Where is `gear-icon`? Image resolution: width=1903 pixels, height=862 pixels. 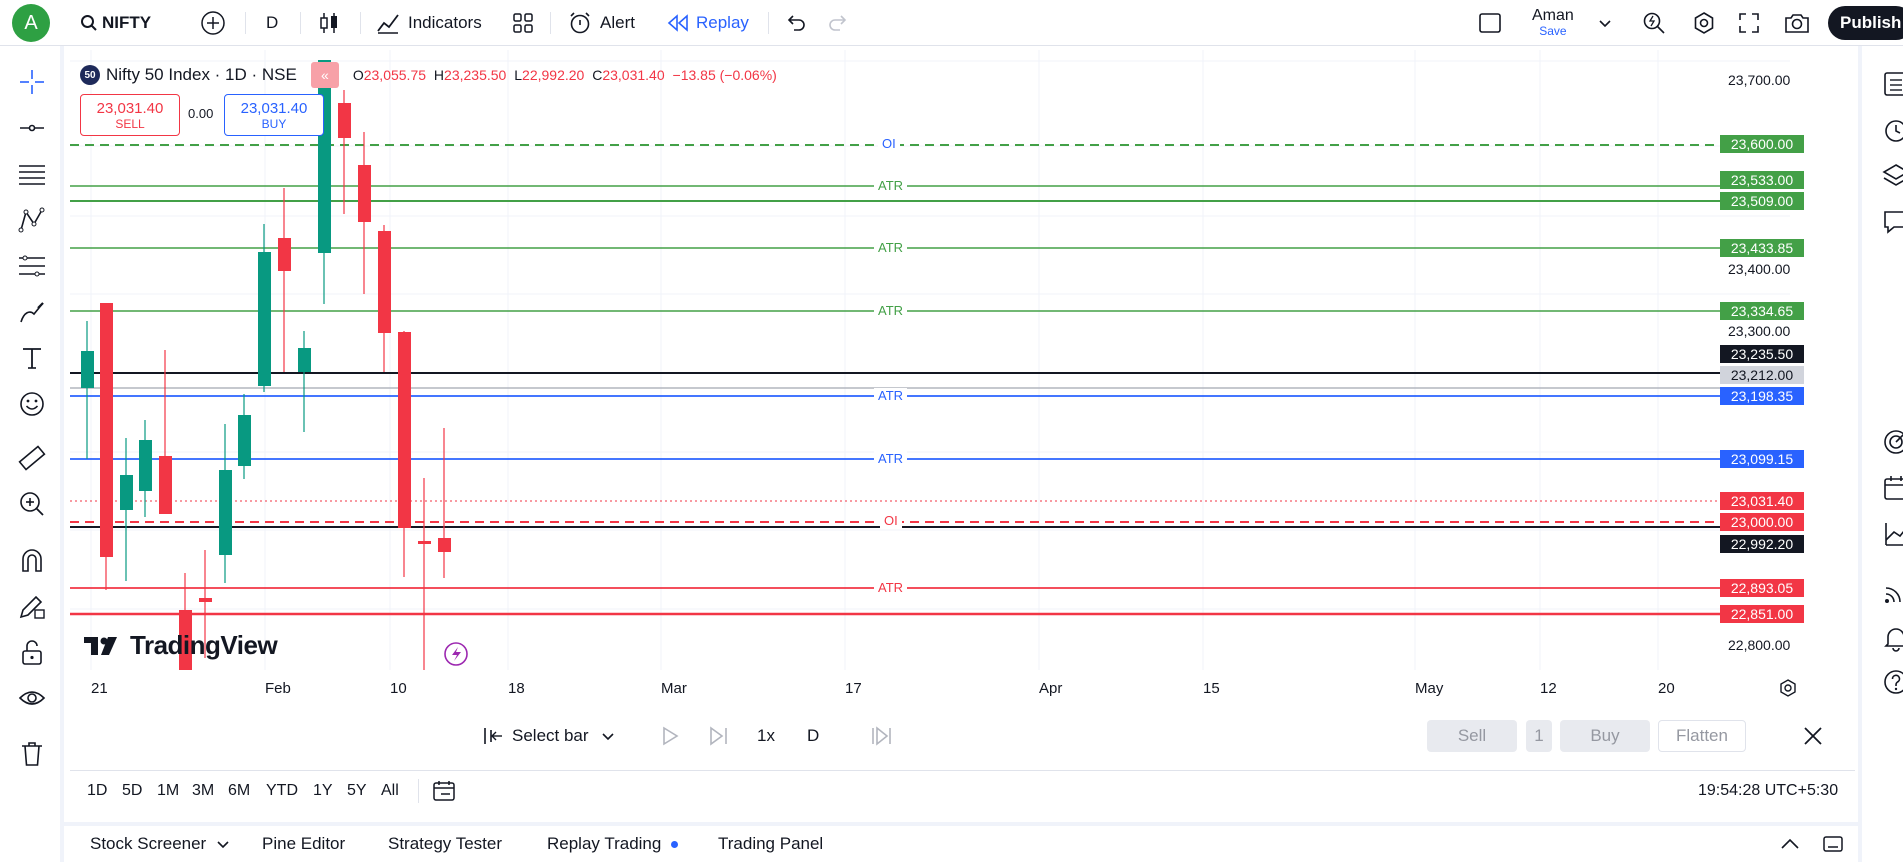
gear-icon is located at coordinates (1788, 688).